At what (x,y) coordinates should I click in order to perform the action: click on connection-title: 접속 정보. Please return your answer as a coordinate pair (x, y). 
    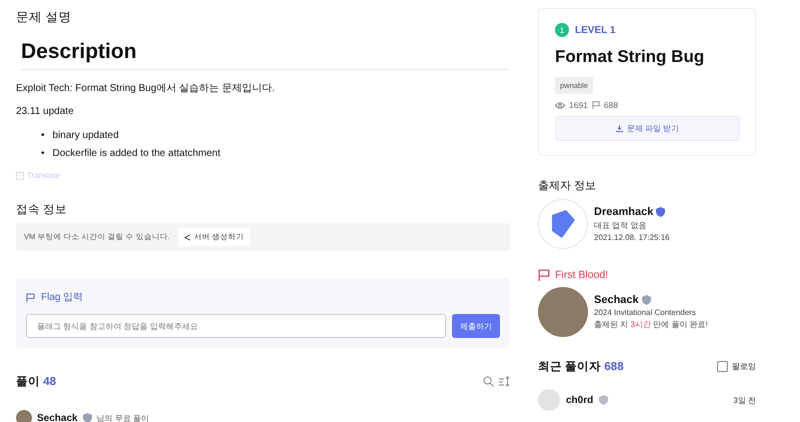
    Looking at the image, I should click on (42, 210).